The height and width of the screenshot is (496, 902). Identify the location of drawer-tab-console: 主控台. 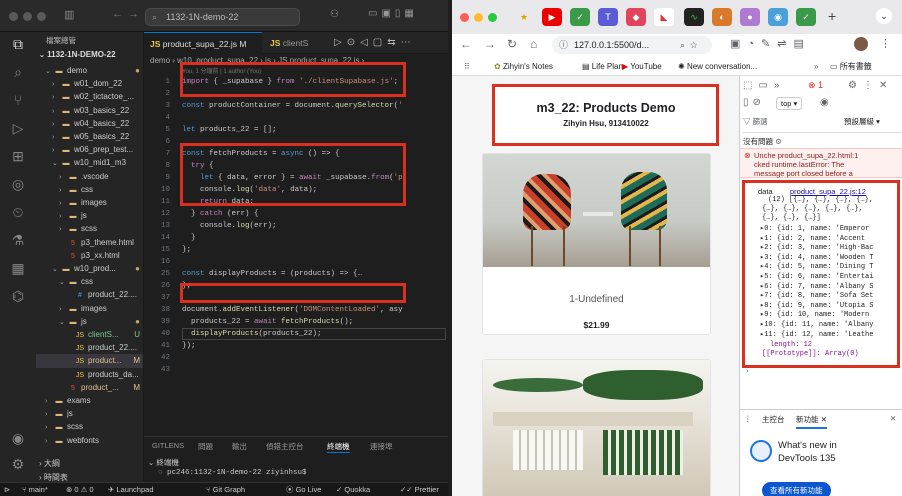
(773, 419).